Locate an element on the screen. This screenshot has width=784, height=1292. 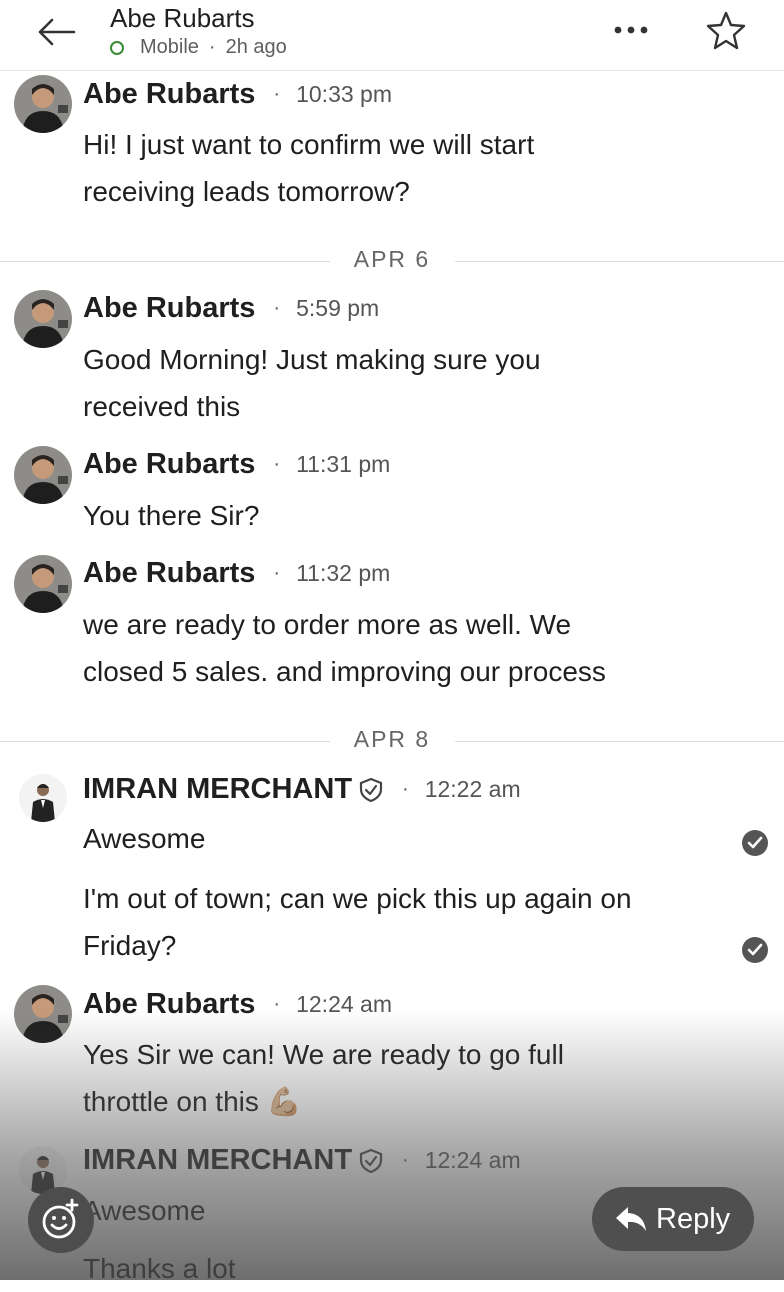
message-header: IMRAN MERCHANT · 12:22 am is located at coordinates (302, 789).